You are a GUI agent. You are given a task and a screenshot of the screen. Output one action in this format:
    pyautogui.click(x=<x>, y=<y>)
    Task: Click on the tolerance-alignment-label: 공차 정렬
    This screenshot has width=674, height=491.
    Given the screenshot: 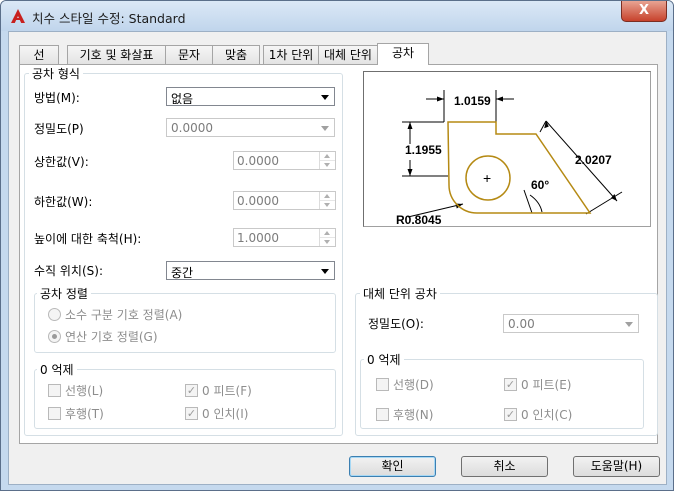 What is the action you would take?
    pyautogui.click(x=64, y=293)
    